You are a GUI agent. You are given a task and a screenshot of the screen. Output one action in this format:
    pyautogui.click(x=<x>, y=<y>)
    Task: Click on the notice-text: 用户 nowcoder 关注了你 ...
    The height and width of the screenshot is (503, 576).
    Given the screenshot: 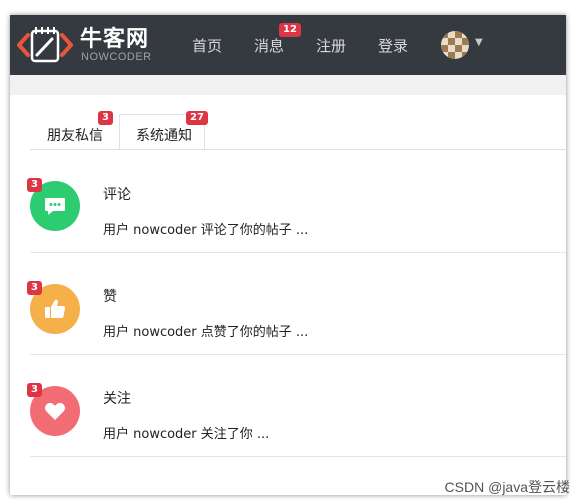 What is the action you would take?
    pyautogui.click(x=186, y=432)
    